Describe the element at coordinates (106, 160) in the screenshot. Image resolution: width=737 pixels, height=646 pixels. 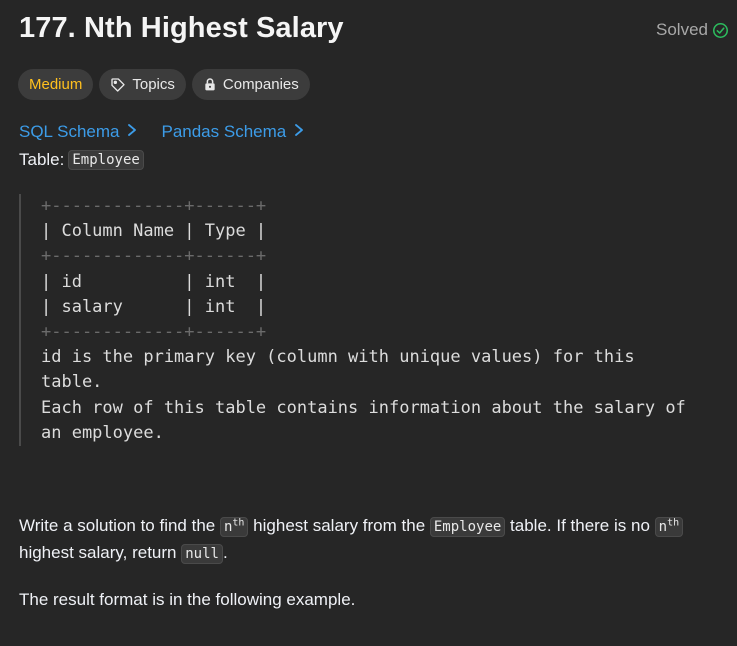
I see `table-name-code: Employee` at that location.